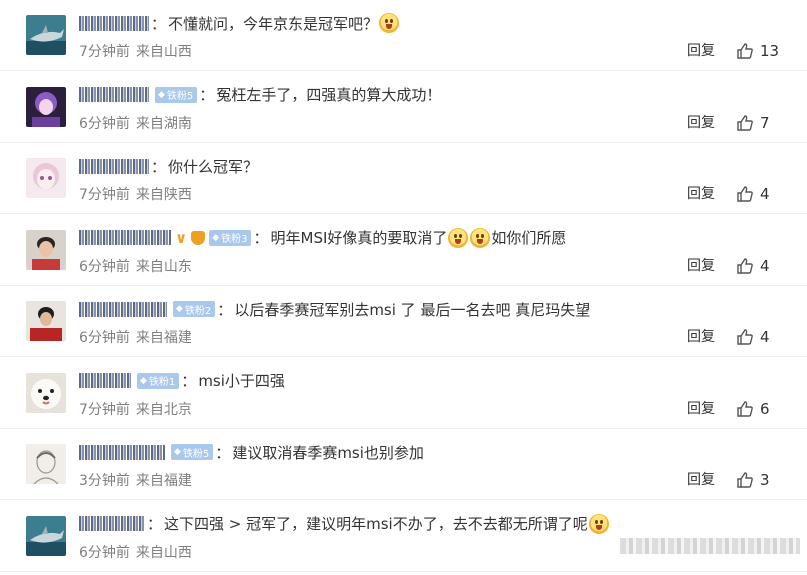 Image resolution: width=807 pixels, height=575 pixels. I want to click on comment-line: ◆ 铁粉5：建议取消春季赛msi也别参加, so click(437, 452).